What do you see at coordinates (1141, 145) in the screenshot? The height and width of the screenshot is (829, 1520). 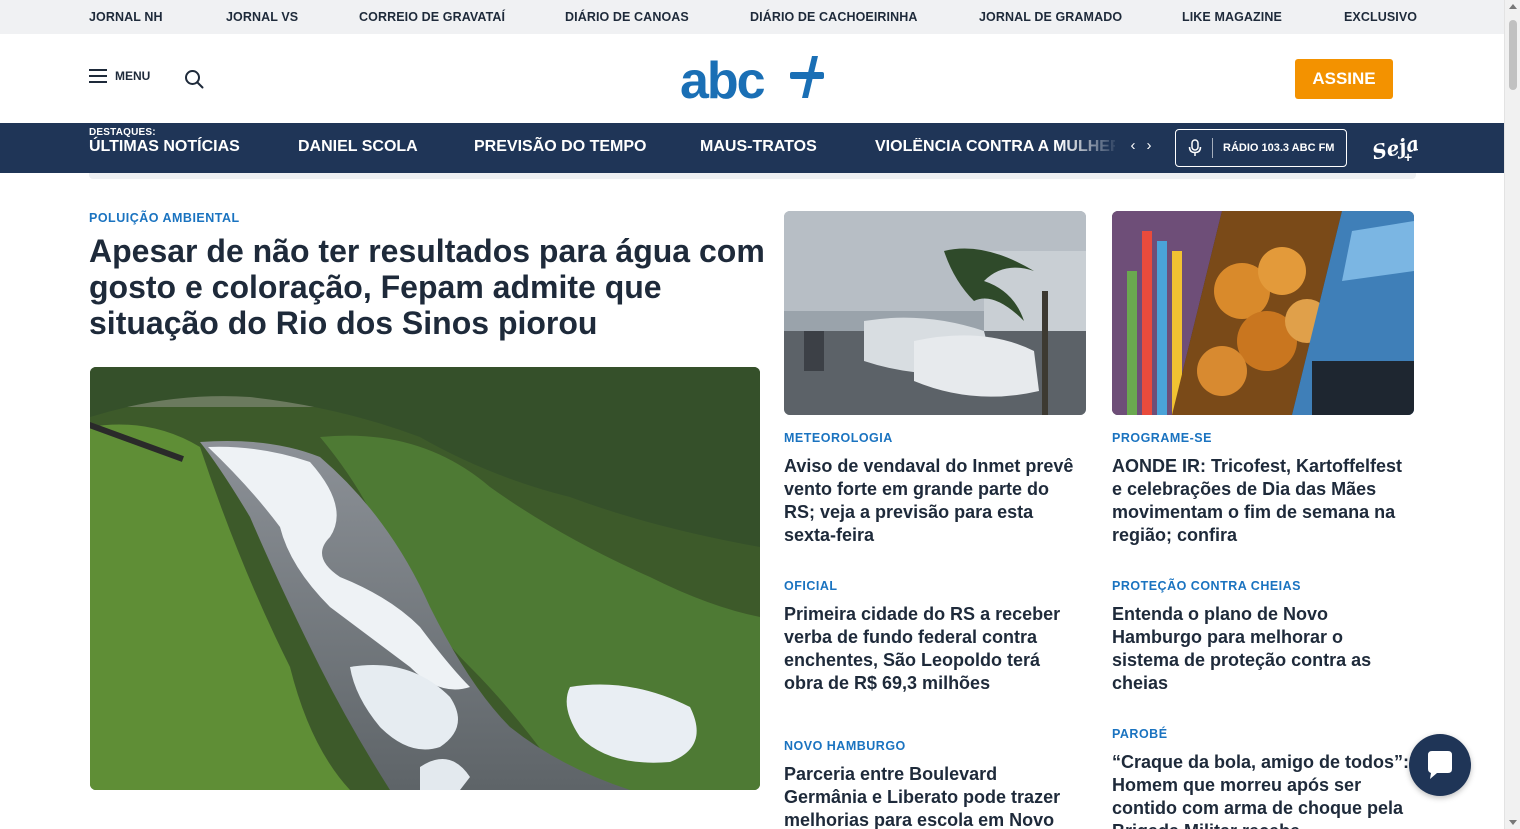 I see `nav-arrows: ‹ ›` at bounding box center [1141, 145].